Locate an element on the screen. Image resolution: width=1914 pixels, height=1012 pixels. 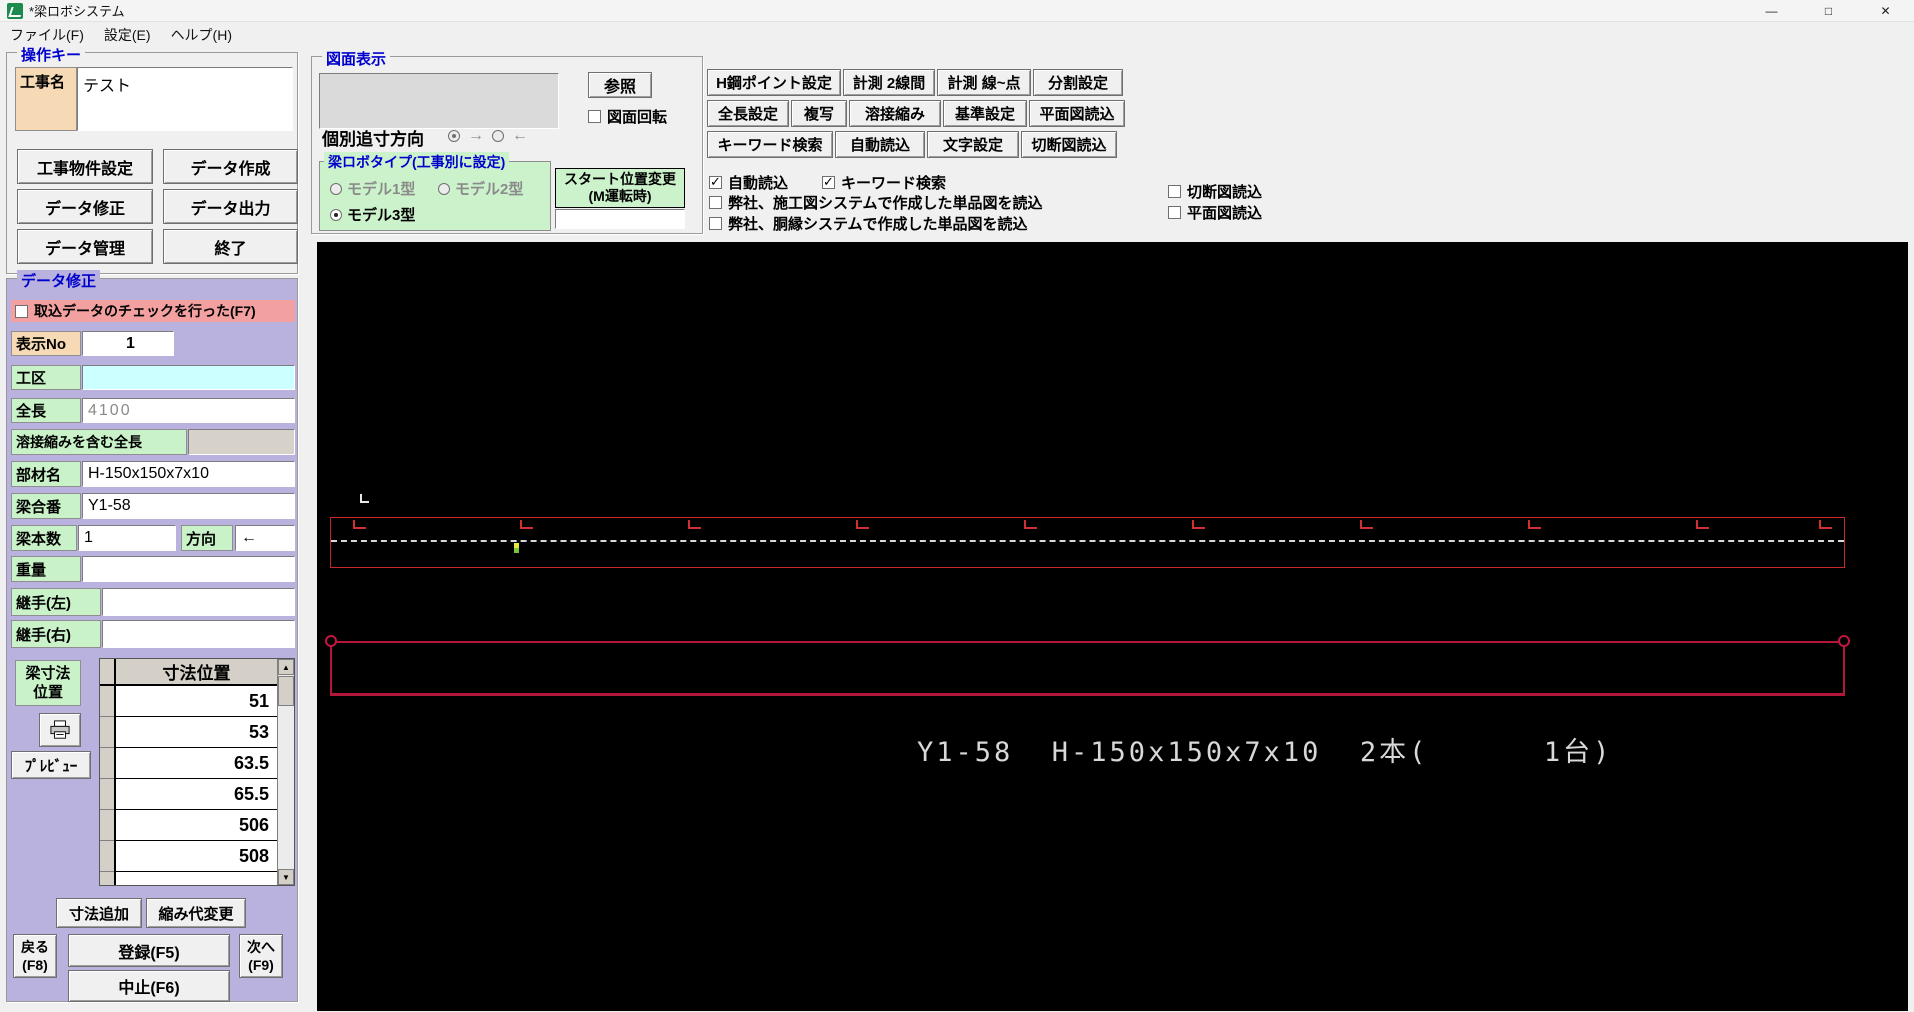
beam-centerline is located at coordinates (1087, 541).